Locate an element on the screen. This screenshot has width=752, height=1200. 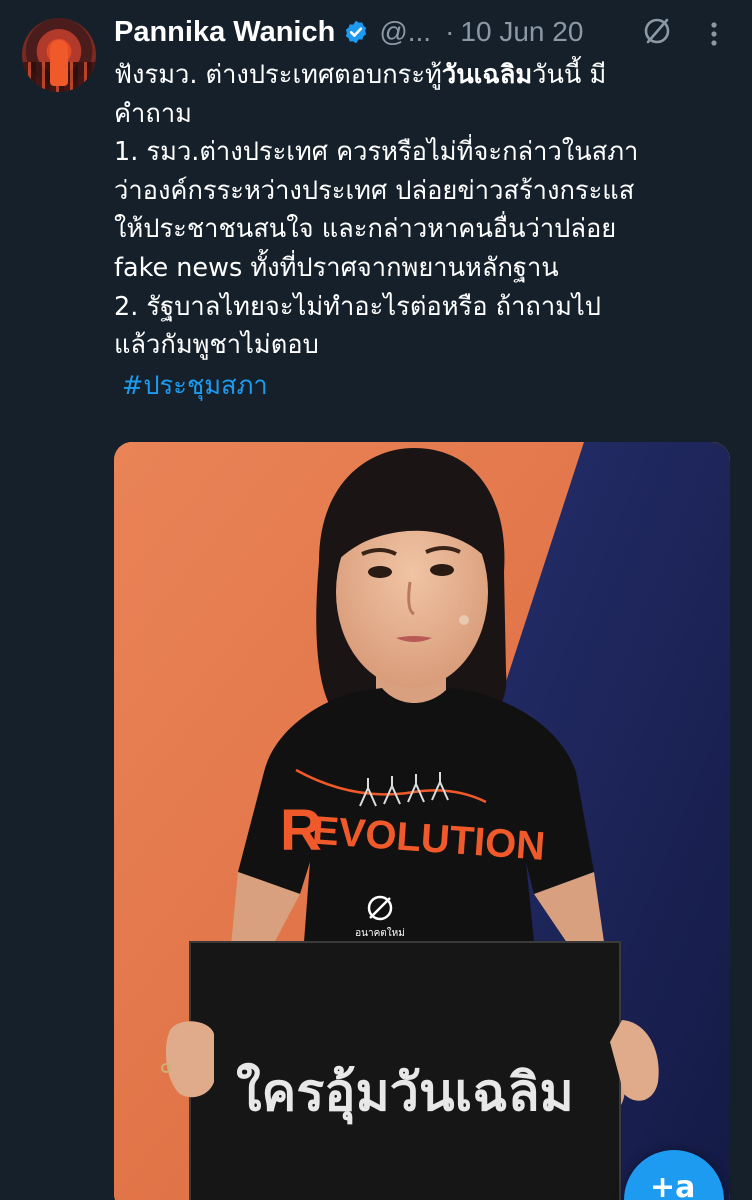
compose-button-label: +a is located at coordinates (673, 1185).